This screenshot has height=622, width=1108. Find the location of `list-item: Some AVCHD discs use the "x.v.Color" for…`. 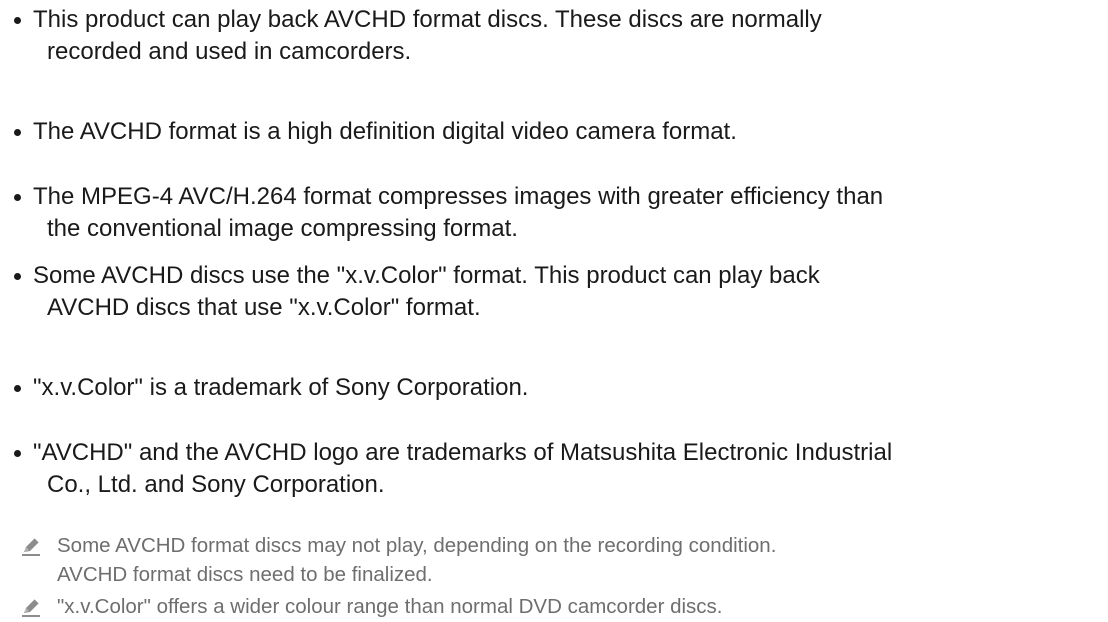

list-item: Some AVCHD discs use the "x.v.Color" for… is located at coordinates (554, 292).